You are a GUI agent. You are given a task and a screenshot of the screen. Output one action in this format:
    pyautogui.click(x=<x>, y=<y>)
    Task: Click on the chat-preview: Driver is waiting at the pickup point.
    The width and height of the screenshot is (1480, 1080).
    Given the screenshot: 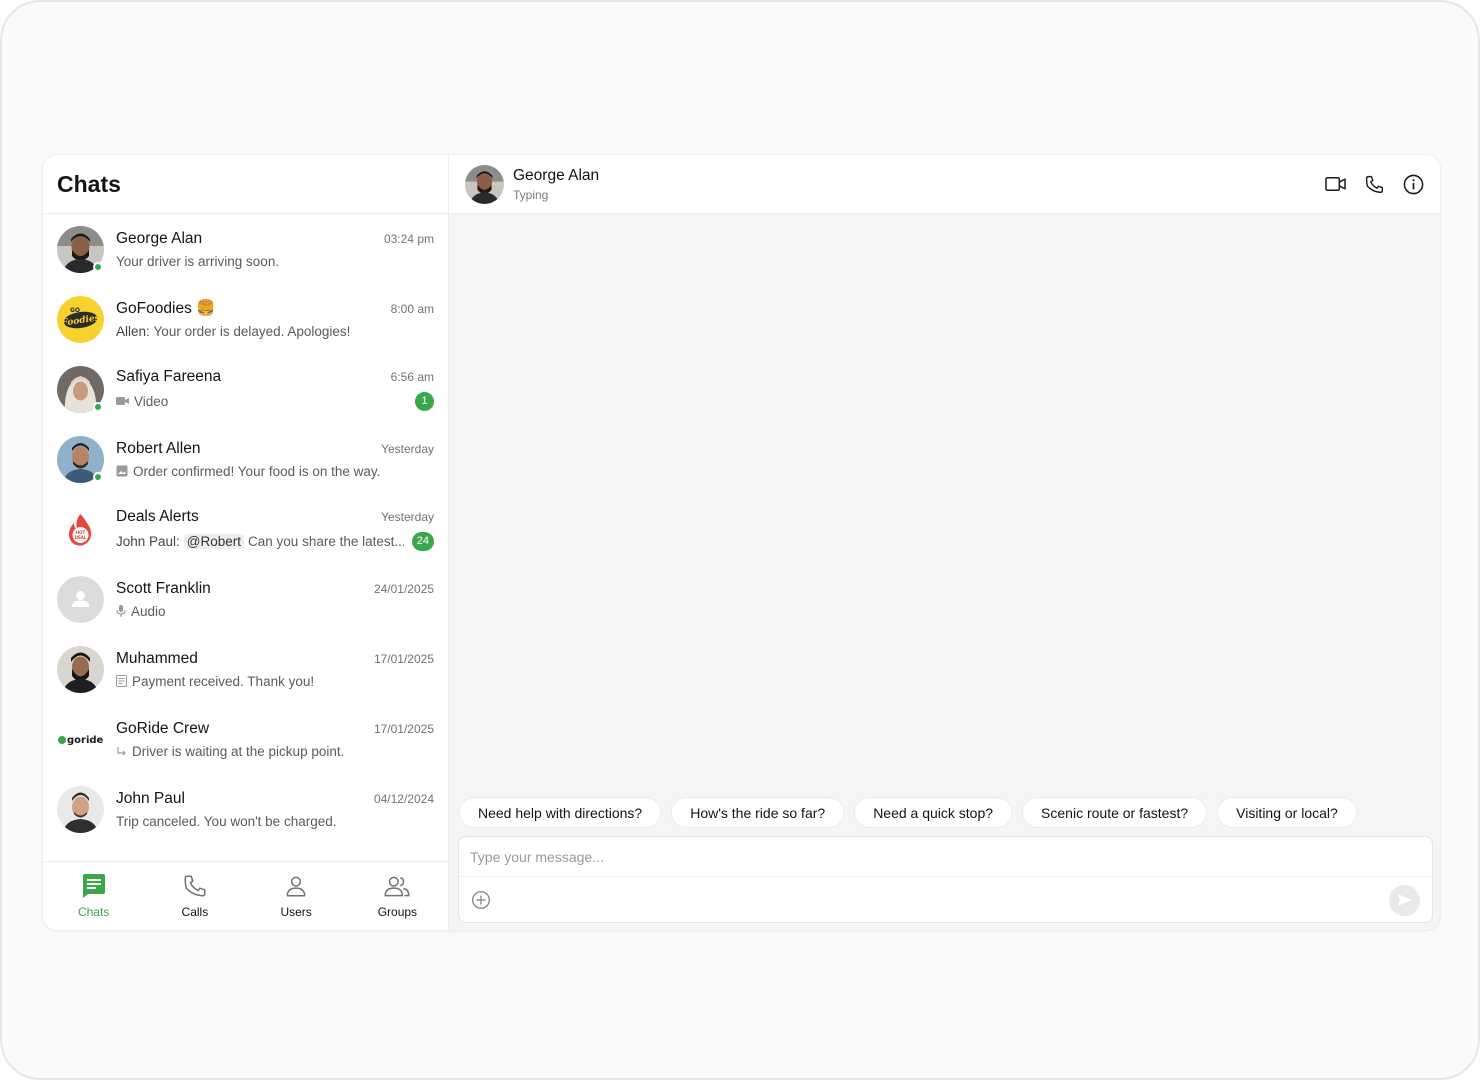 What is the action you would take?
    pyautogui.click(x=230, y=751)
    